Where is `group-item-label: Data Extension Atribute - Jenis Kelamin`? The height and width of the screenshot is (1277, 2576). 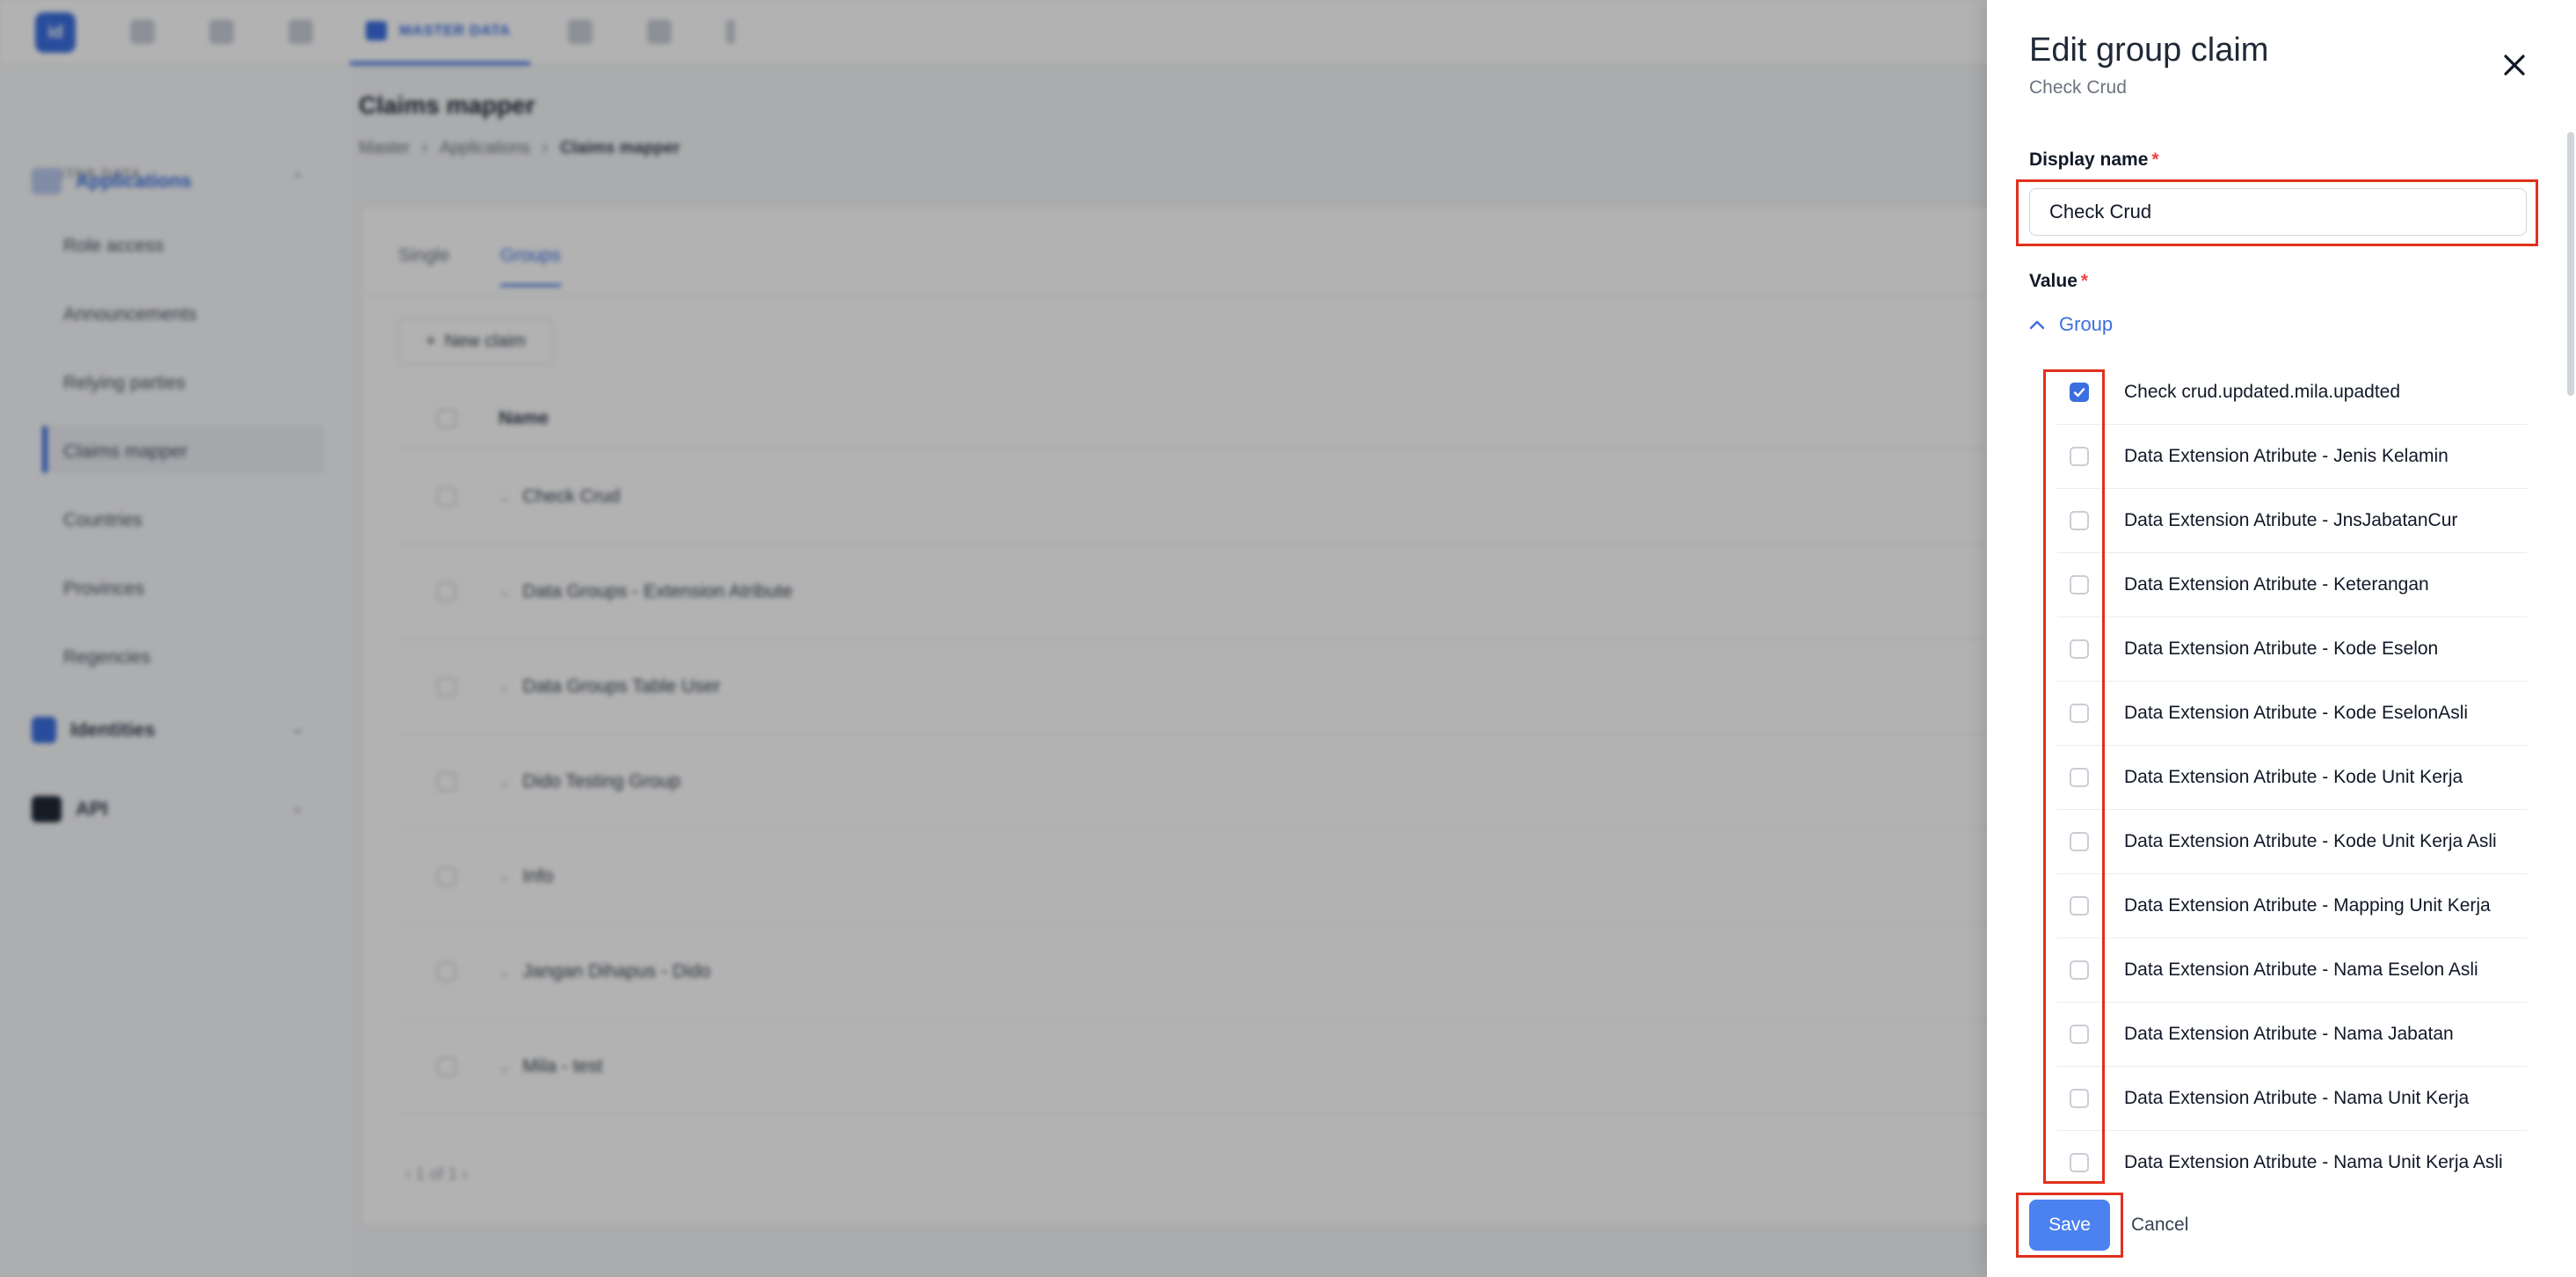
group-item-label: Data Extension Atribute - Jenis Kelamin is located at coordinates (2286, 456).